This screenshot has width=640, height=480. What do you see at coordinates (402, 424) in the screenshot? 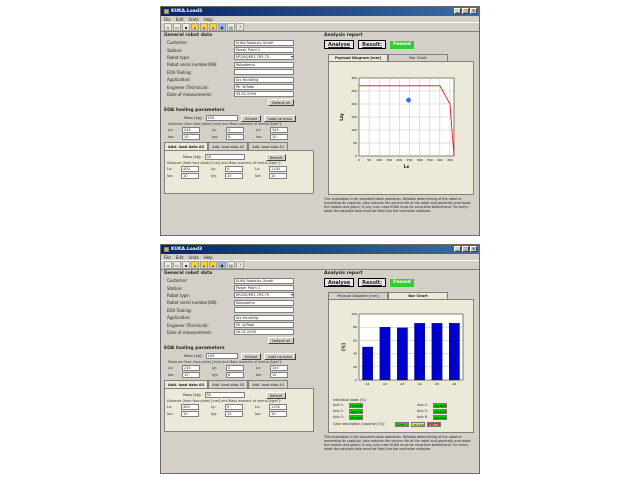
I see `capacity-low: < 75` at bounding box center [402, 424].